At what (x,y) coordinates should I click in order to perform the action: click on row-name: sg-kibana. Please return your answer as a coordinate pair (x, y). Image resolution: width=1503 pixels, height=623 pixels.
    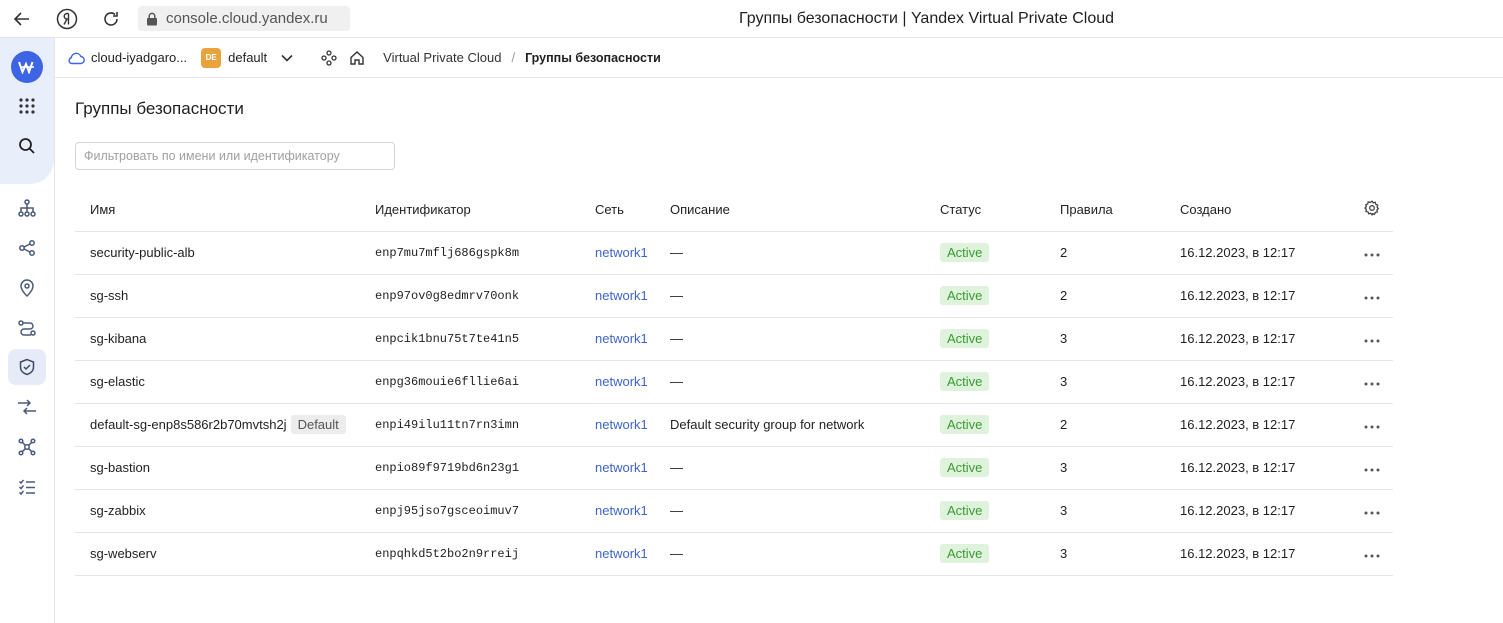
    Looking at the image, I should click on (118, 338).